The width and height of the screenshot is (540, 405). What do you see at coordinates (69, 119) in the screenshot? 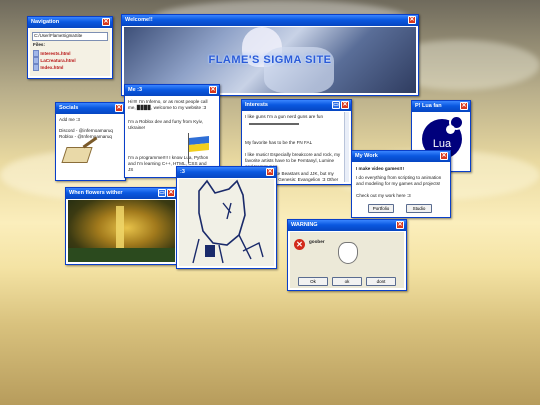
I see `add-me-text: Add me :3` at bounding box center [69, 119].